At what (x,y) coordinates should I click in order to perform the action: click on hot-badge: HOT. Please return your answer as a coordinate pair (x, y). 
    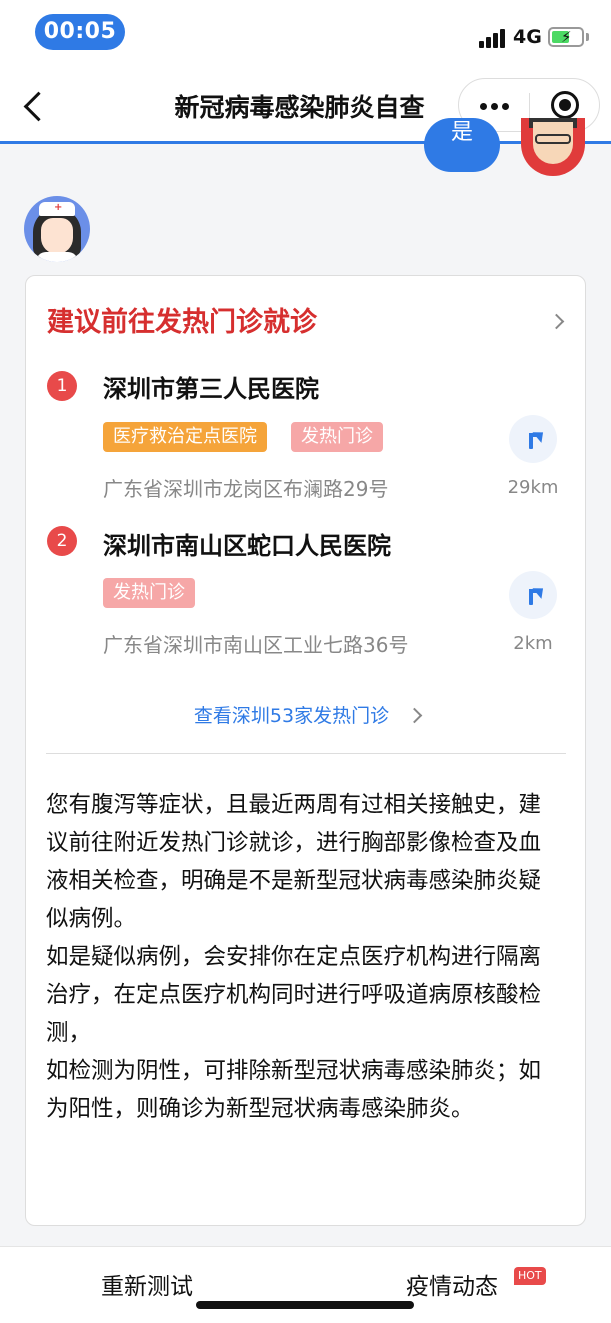
    Looking at the image, I should click on (530, 1276).